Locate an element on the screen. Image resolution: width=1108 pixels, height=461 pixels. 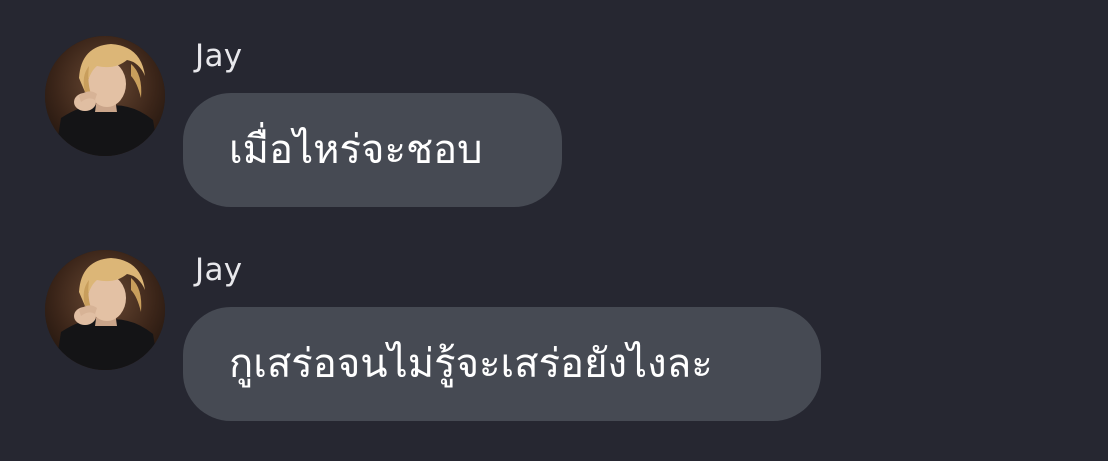
message-bubble: กูเสร่อจนไม่รู้จะเสร่อยังไงละ is located at coordinates (502, 364).